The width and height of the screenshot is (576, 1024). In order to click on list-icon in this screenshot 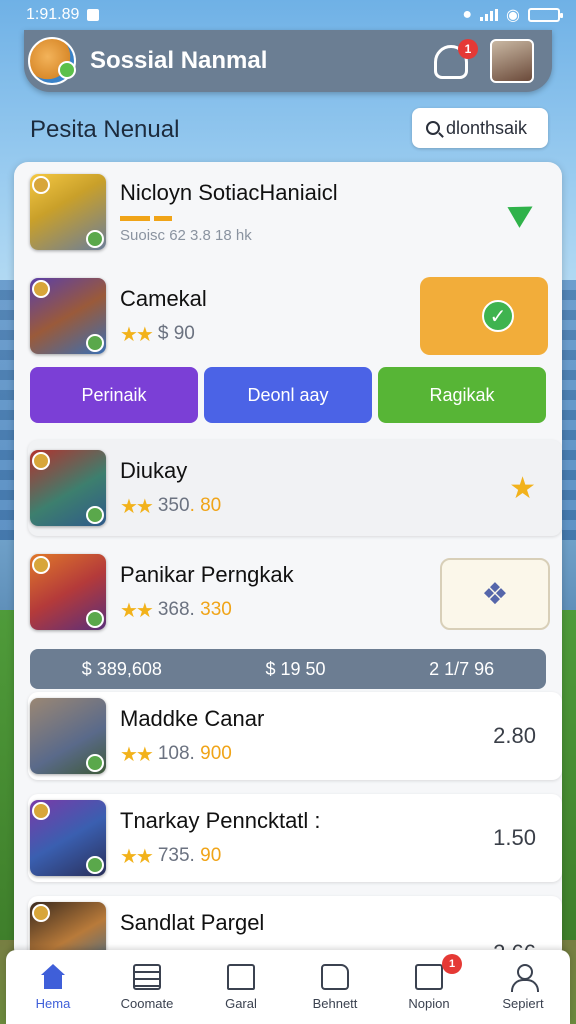, I will do `click(147, 976)`.